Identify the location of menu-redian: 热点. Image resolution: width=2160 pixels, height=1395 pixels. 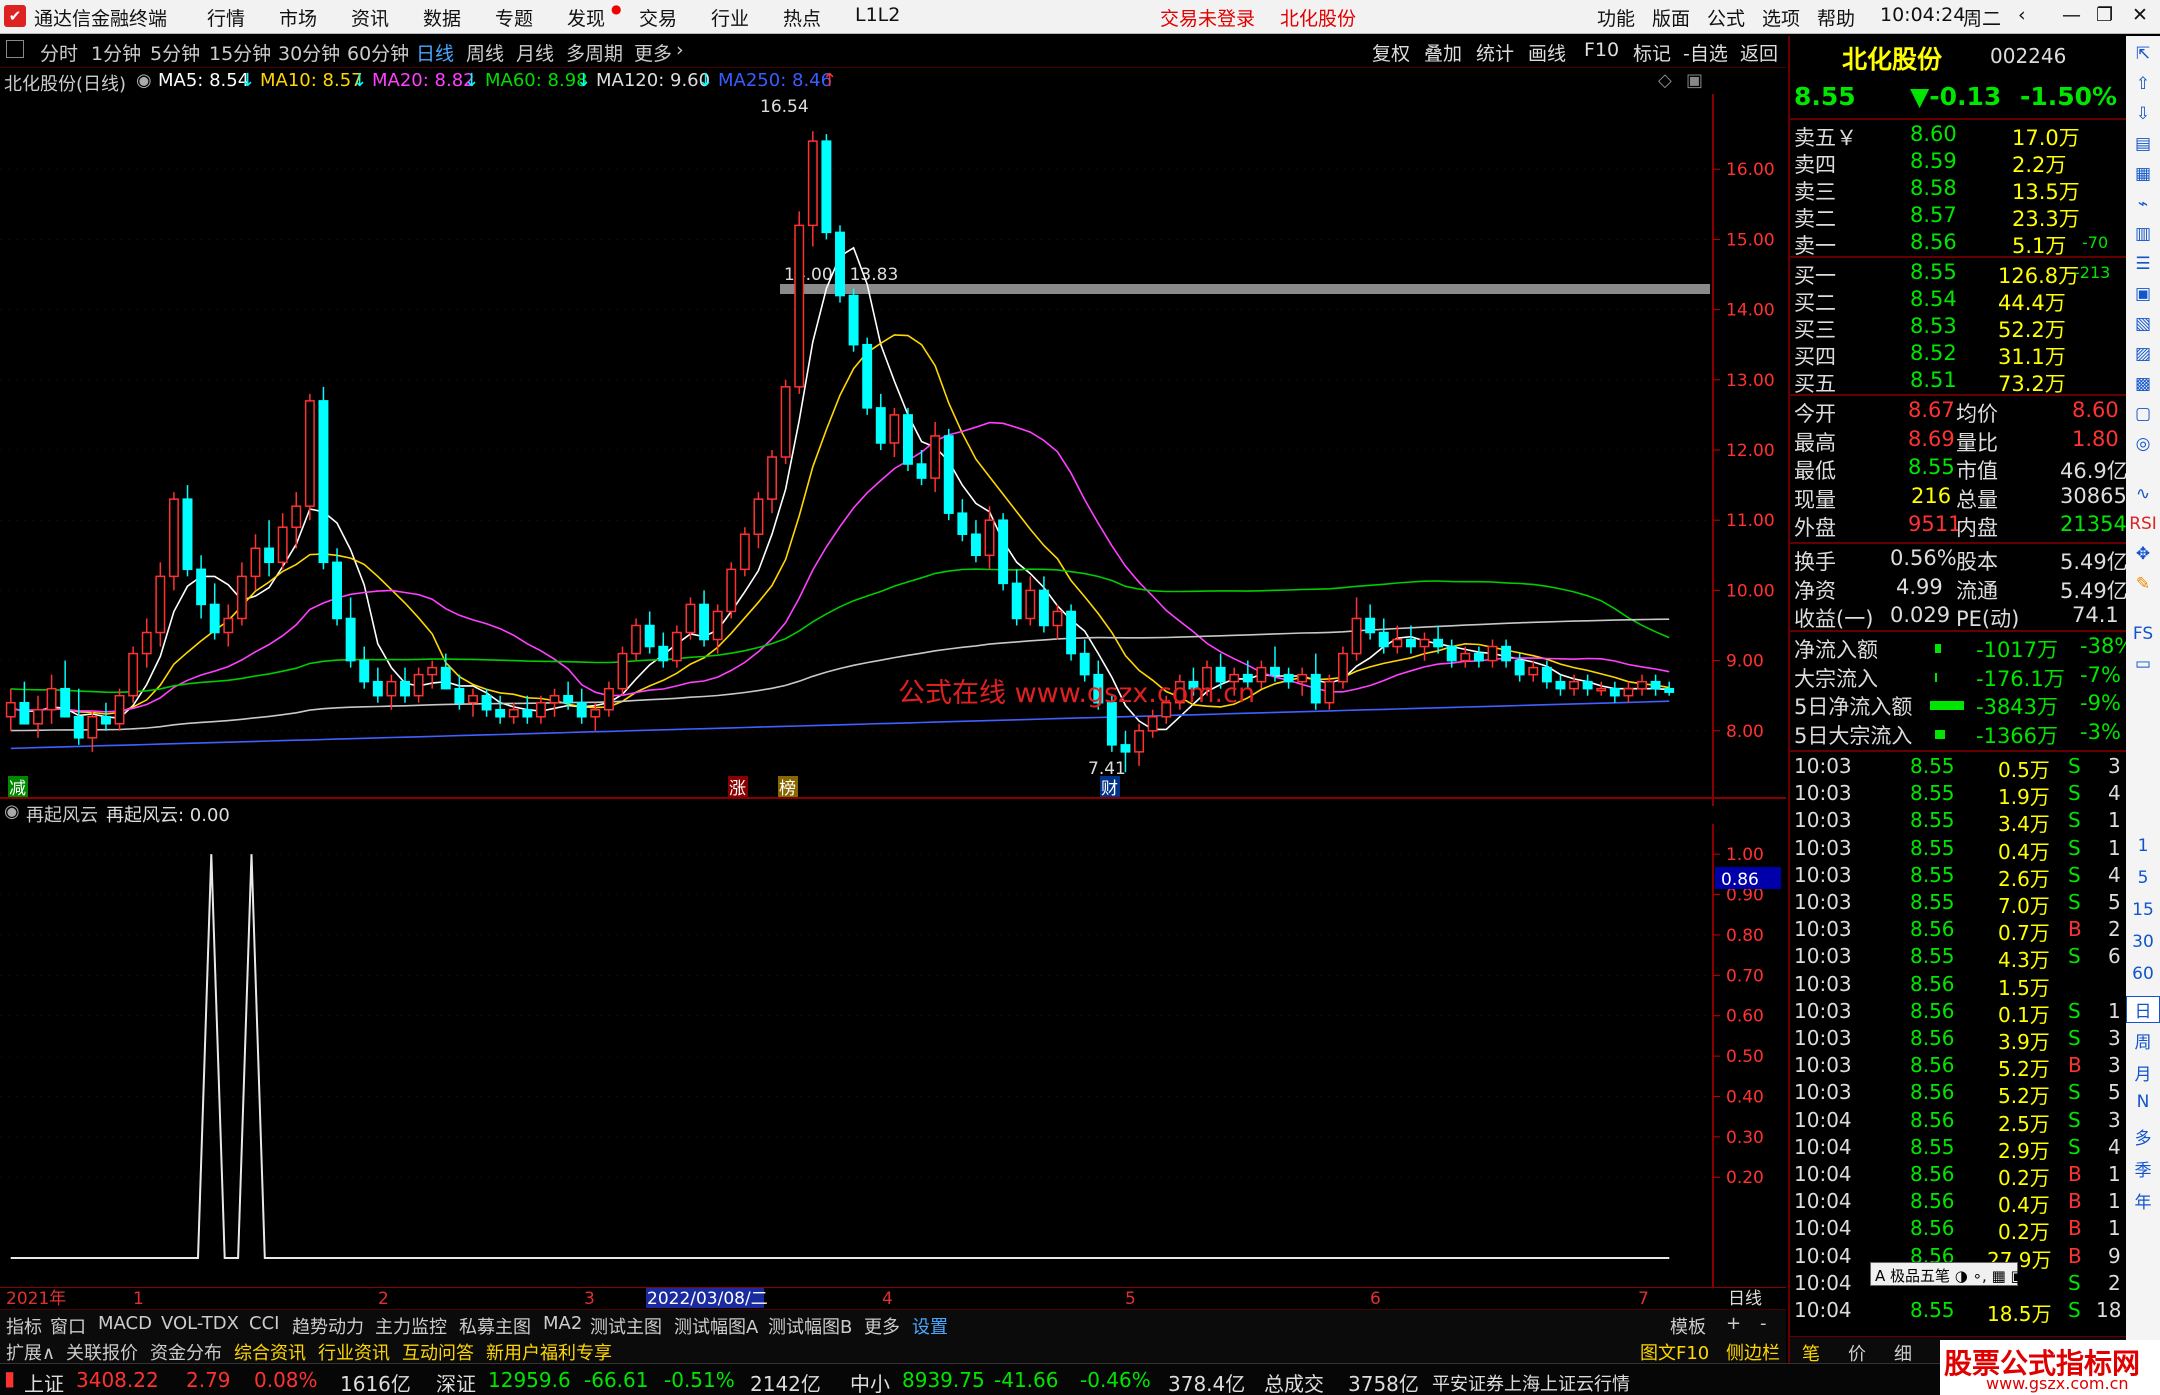
(802, 17).